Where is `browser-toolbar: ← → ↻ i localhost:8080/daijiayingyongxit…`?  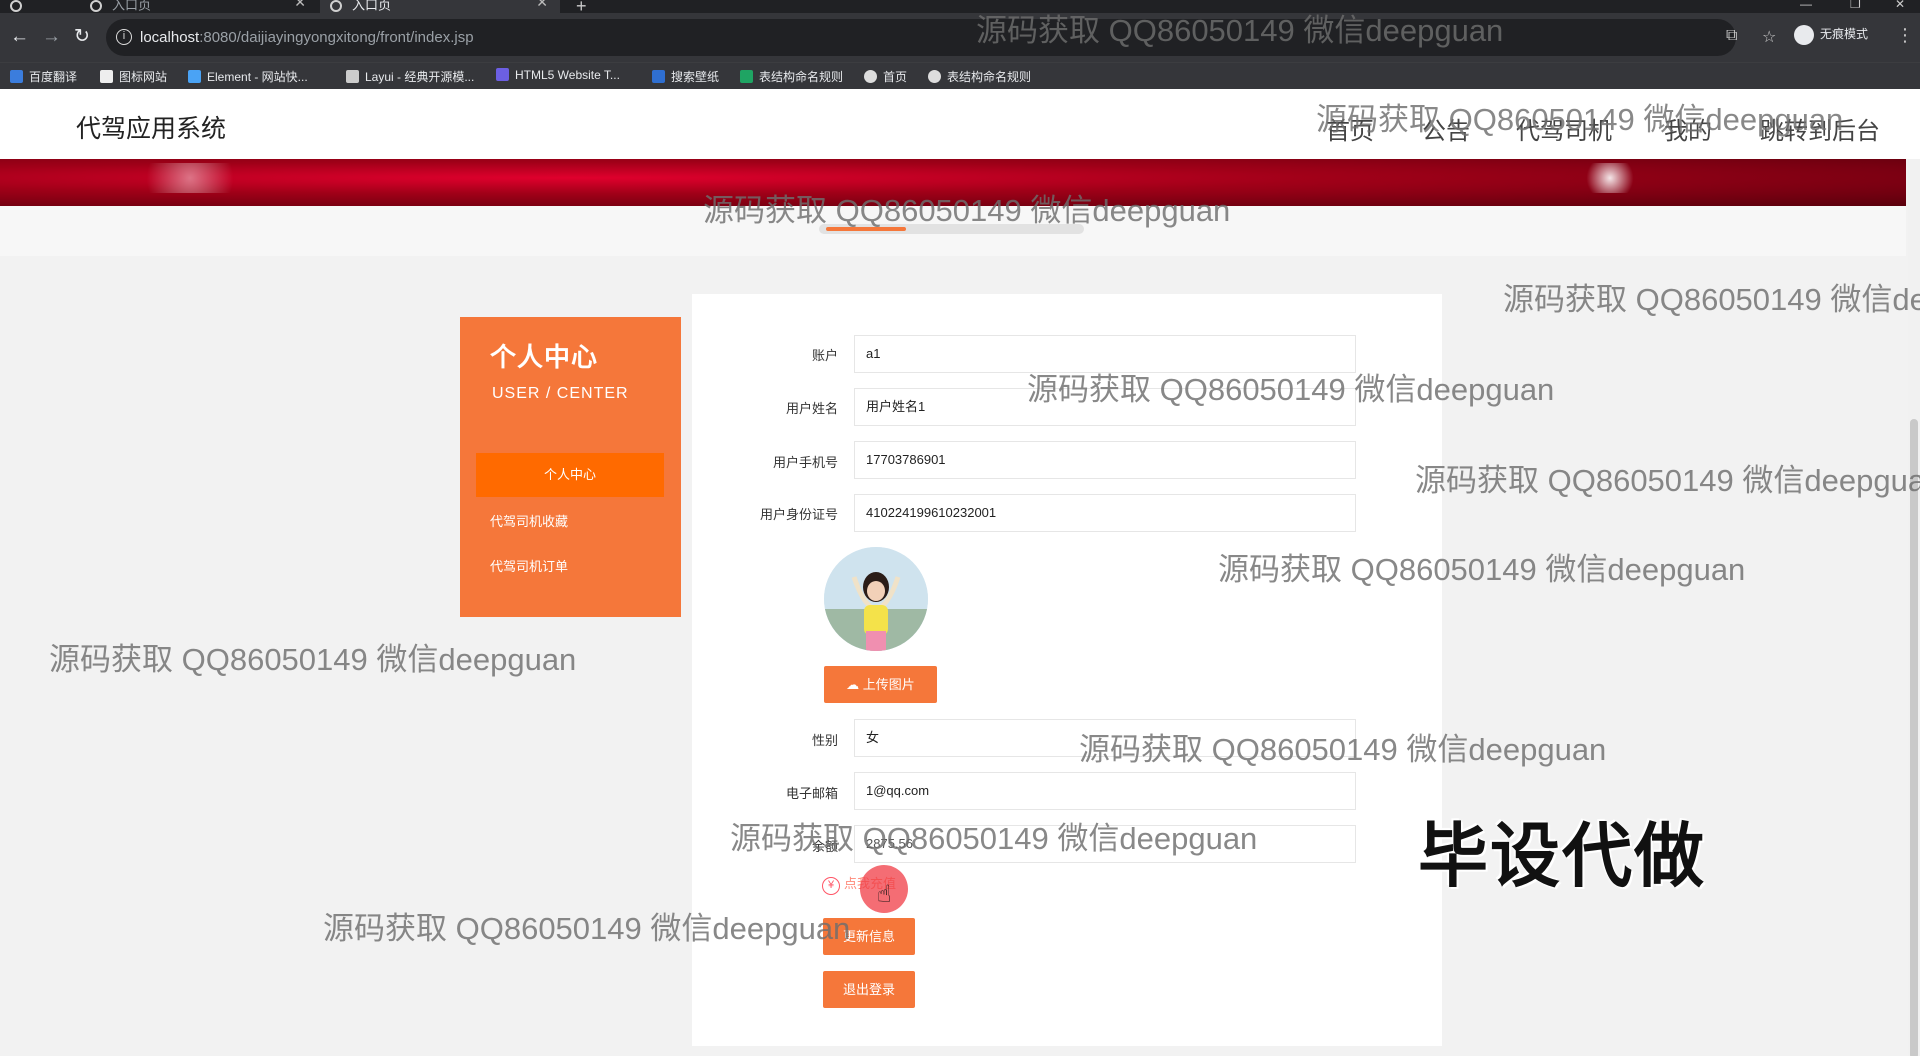
browser-toolbar: ← → ↻ i localhost:8080/daijiayingyongxit… is located at coordinates (960, 37).